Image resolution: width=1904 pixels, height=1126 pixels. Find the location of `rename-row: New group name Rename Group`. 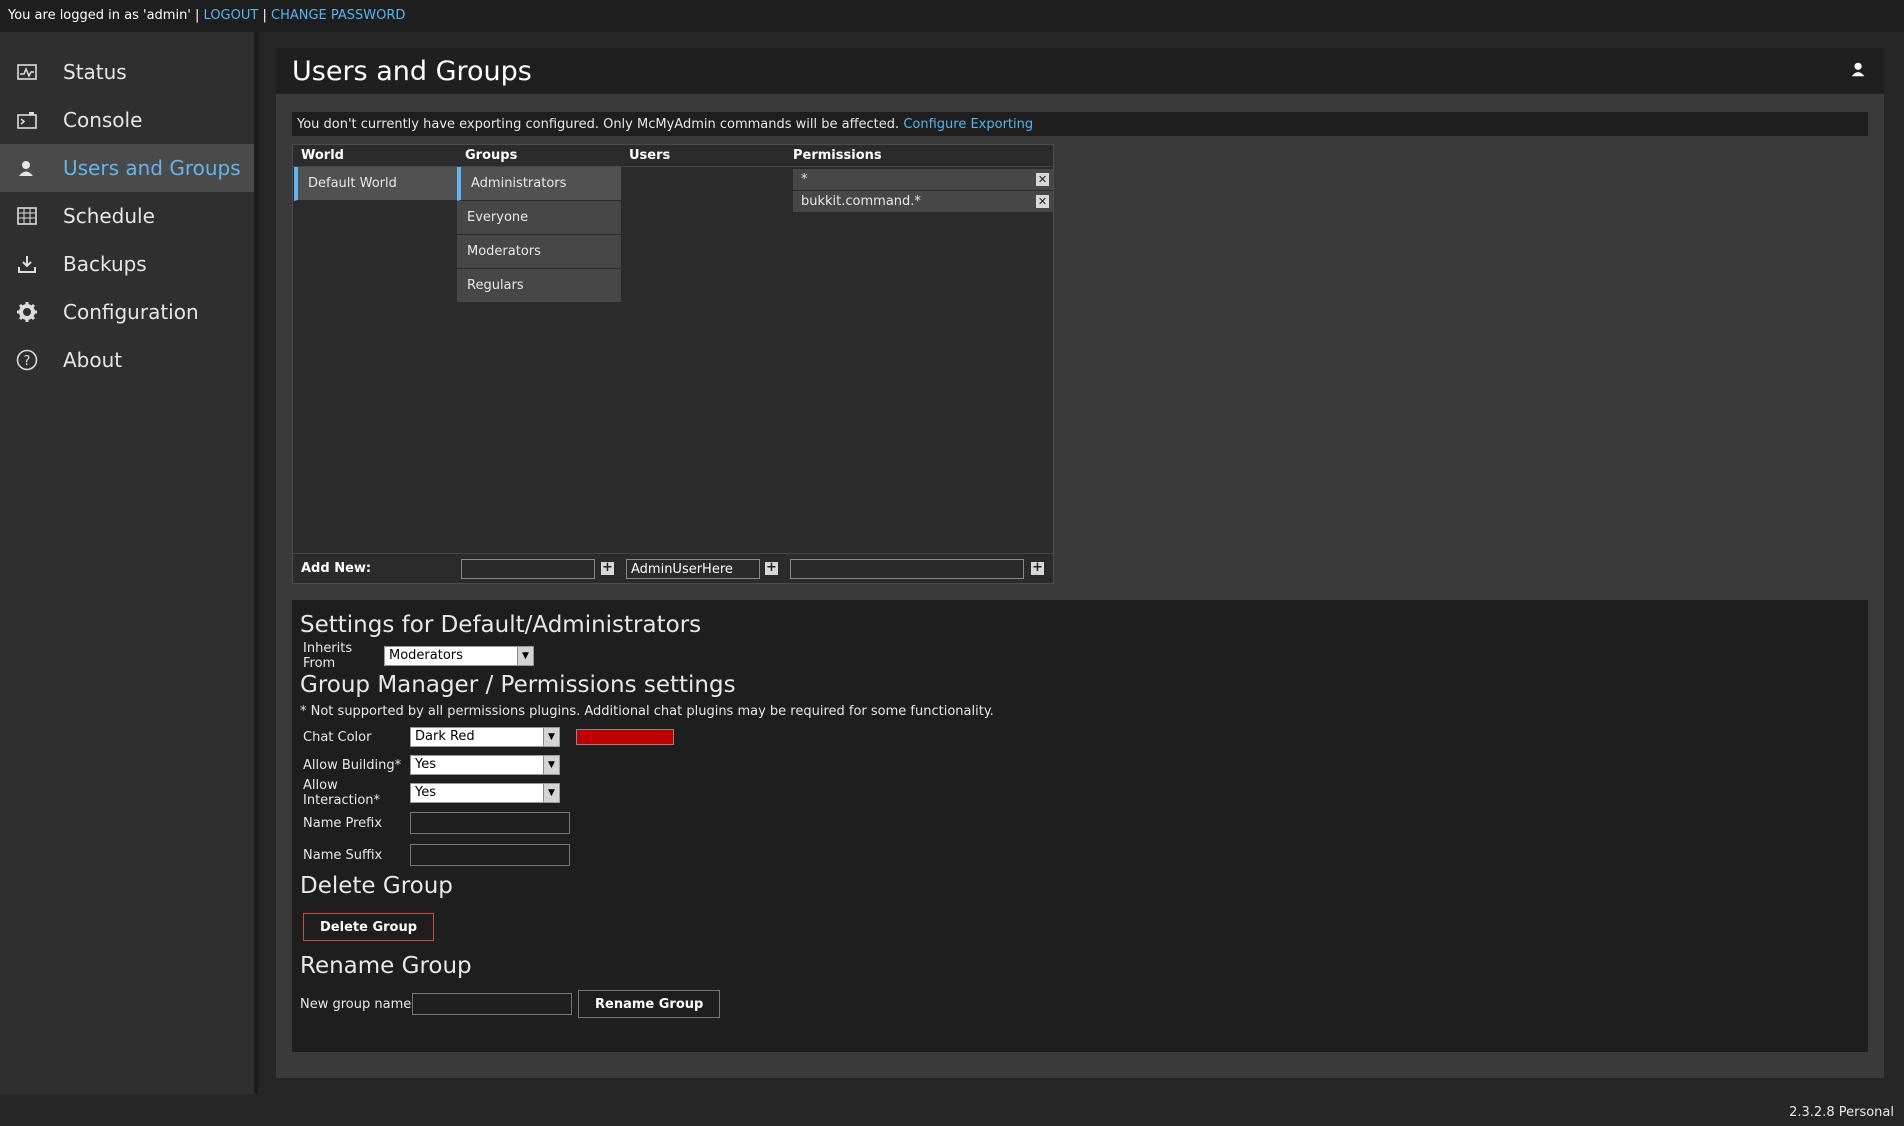

rename-row: New group name Rename Group is located at coordinates (1080, 1004).